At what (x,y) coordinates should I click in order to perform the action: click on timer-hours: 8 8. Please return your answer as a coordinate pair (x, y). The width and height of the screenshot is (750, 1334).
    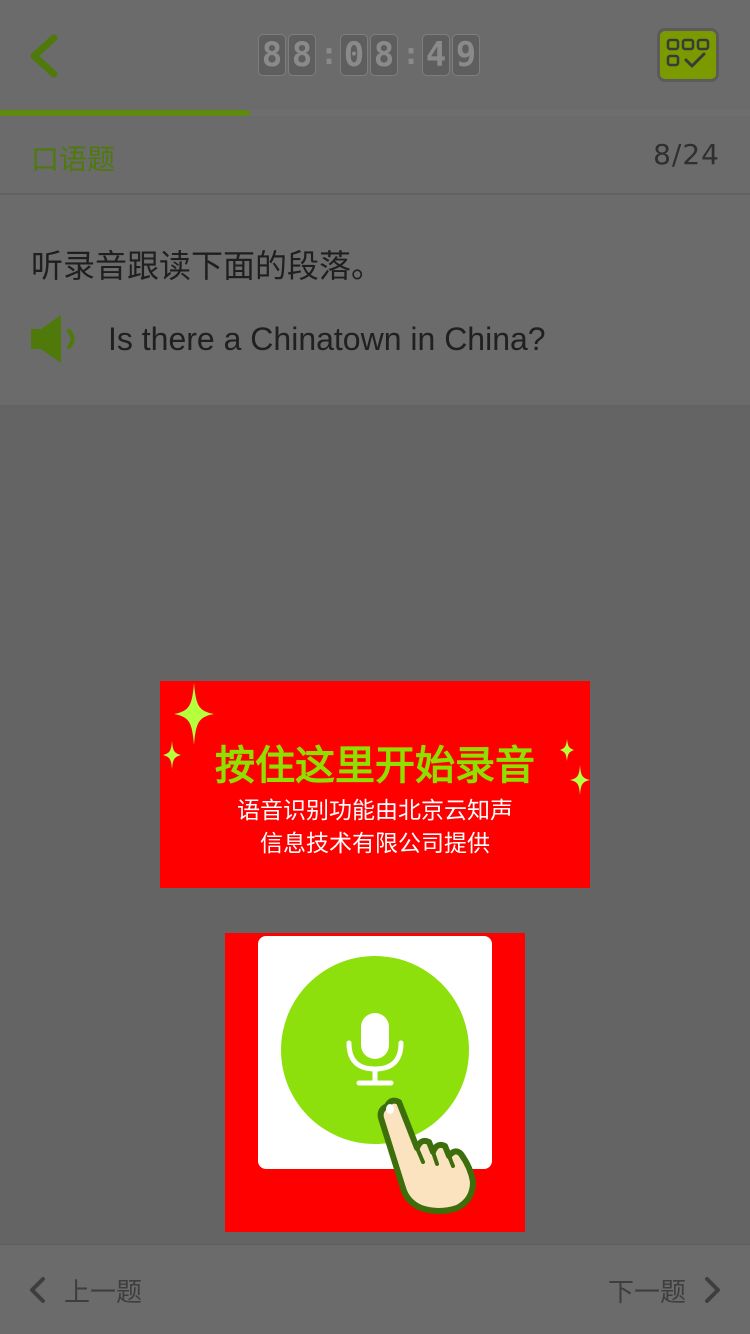
    Looking at the image, I should click on (288, 55).